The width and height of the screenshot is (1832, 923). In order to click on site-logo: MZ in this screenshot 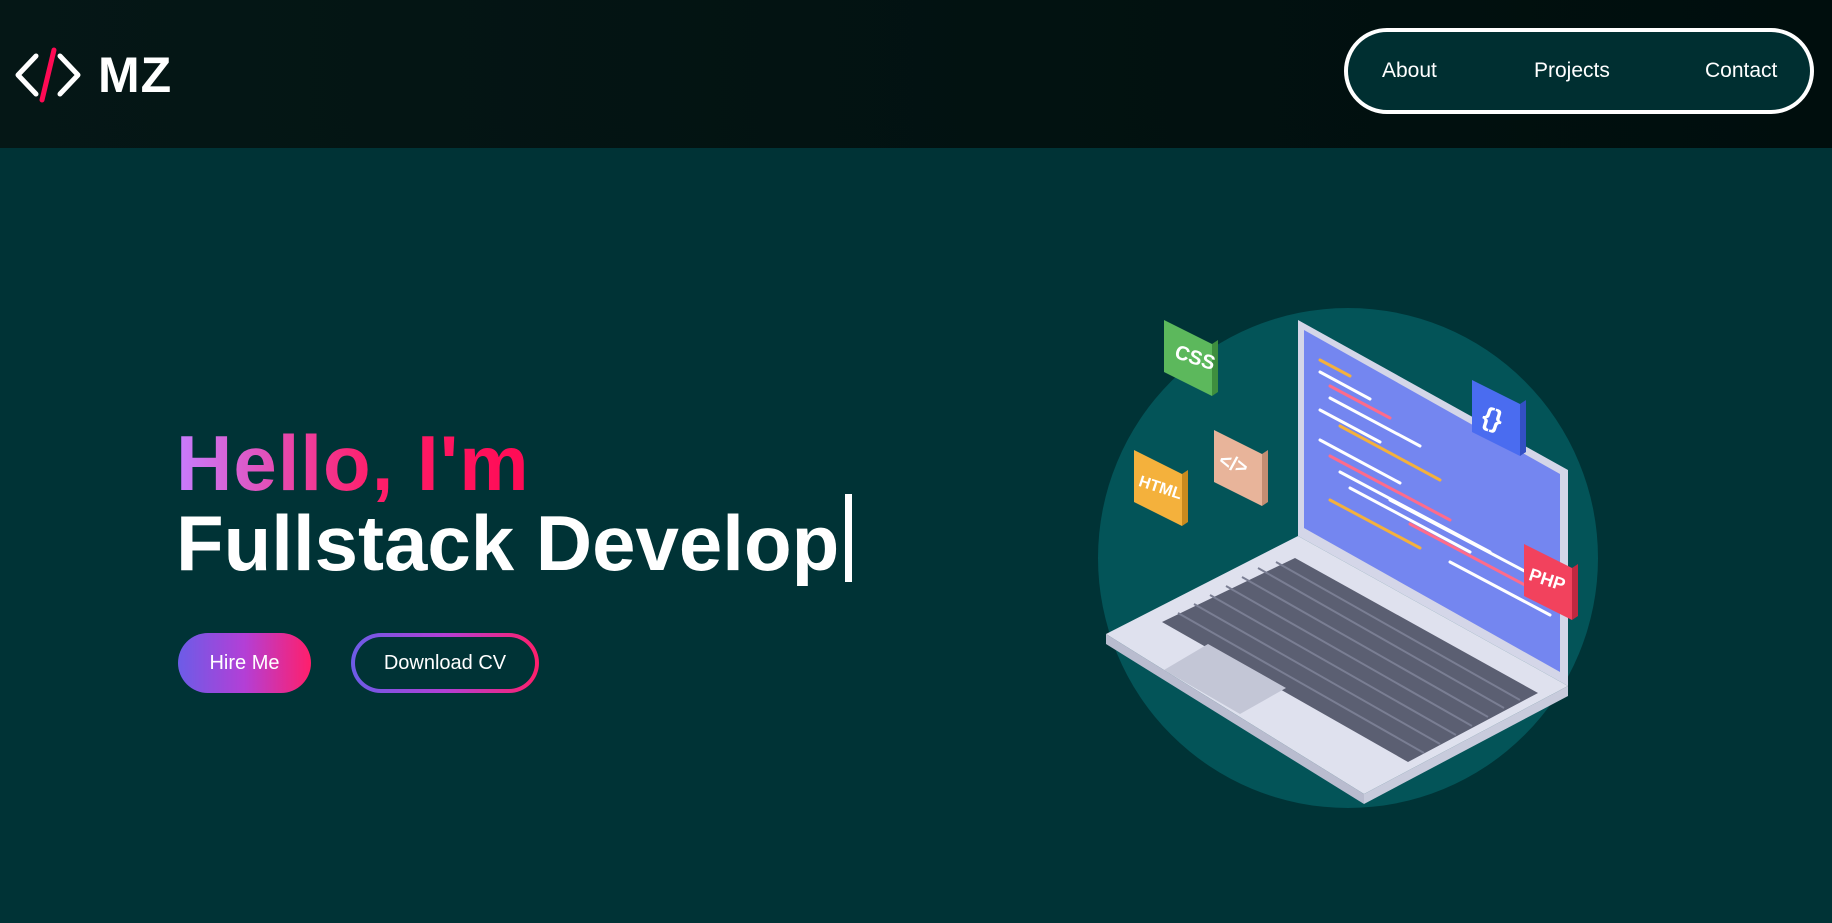, I will do `click(93, 75)`.